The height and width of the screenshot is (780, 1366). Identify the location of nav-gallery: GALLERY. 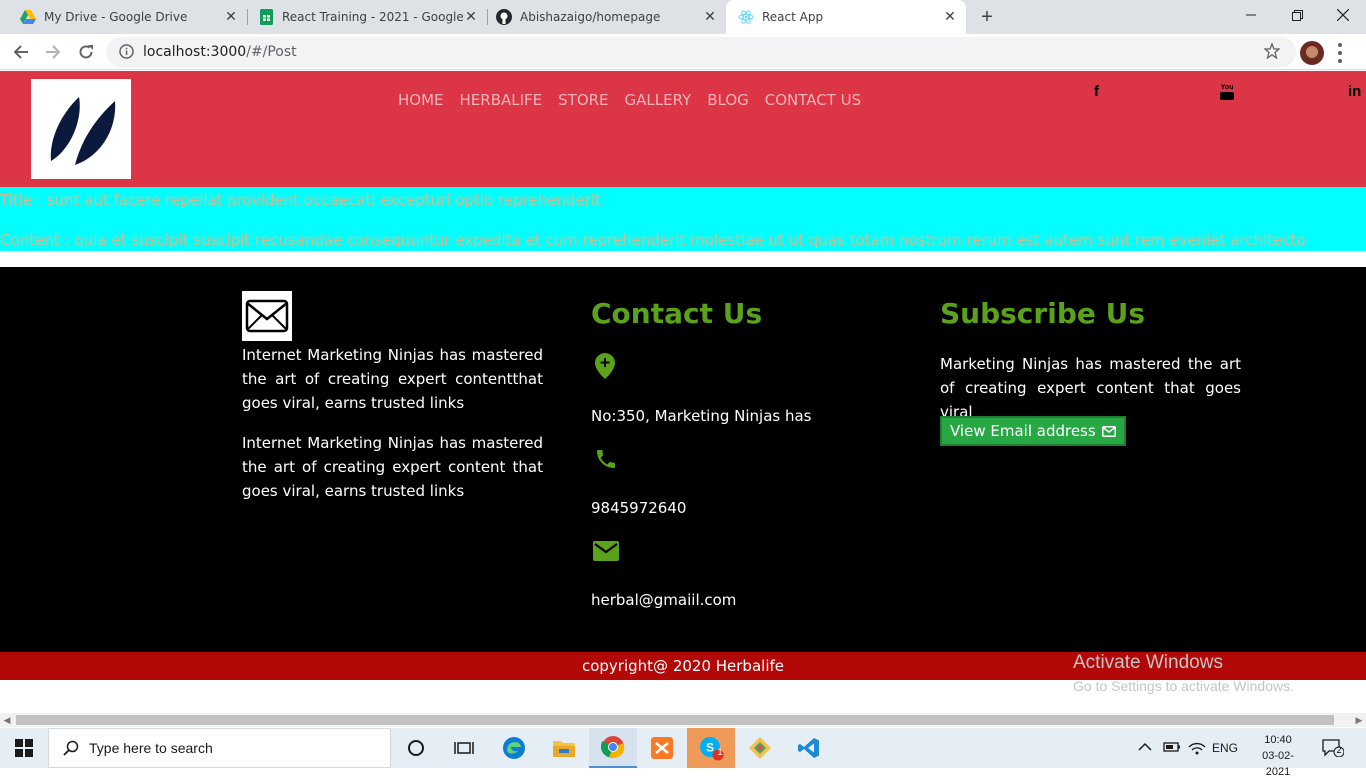
(658, 100).